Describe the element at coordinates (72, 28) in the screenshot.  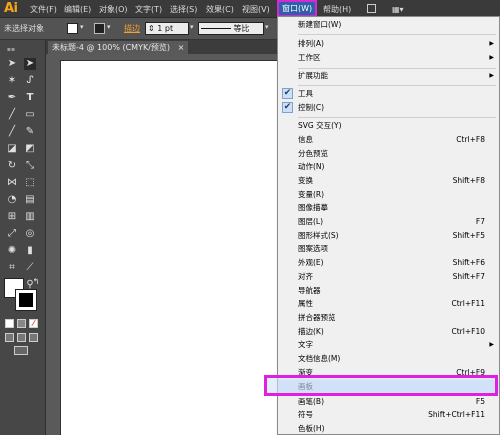
I see `fill-swatch` at that location.